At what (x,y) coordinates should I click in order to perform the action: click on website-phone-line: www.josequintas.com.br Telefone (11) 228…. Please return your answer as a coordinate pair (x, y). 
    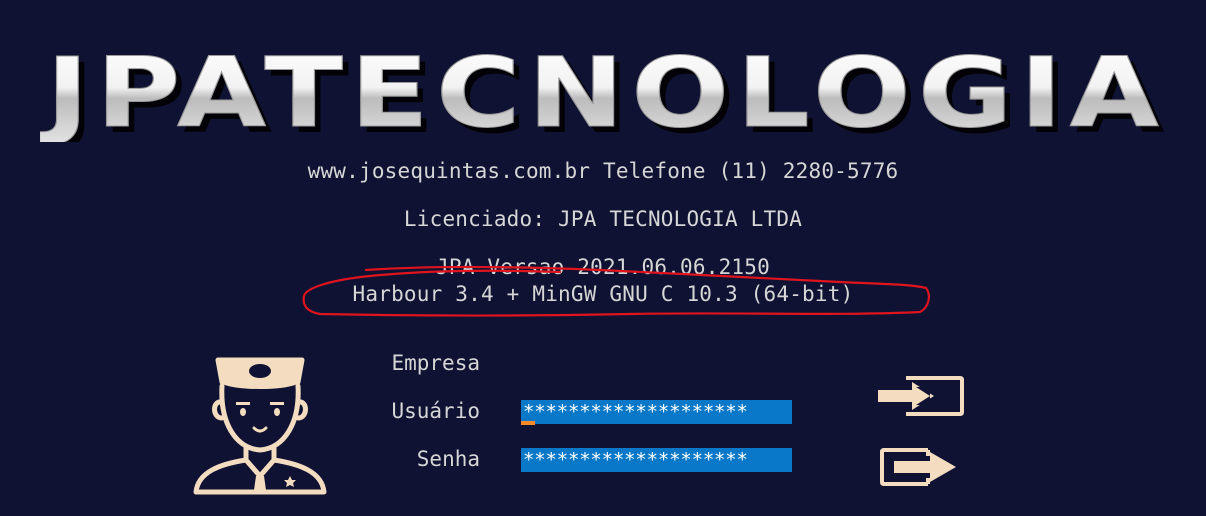
    Looking at the image, I should click on (603, 171).